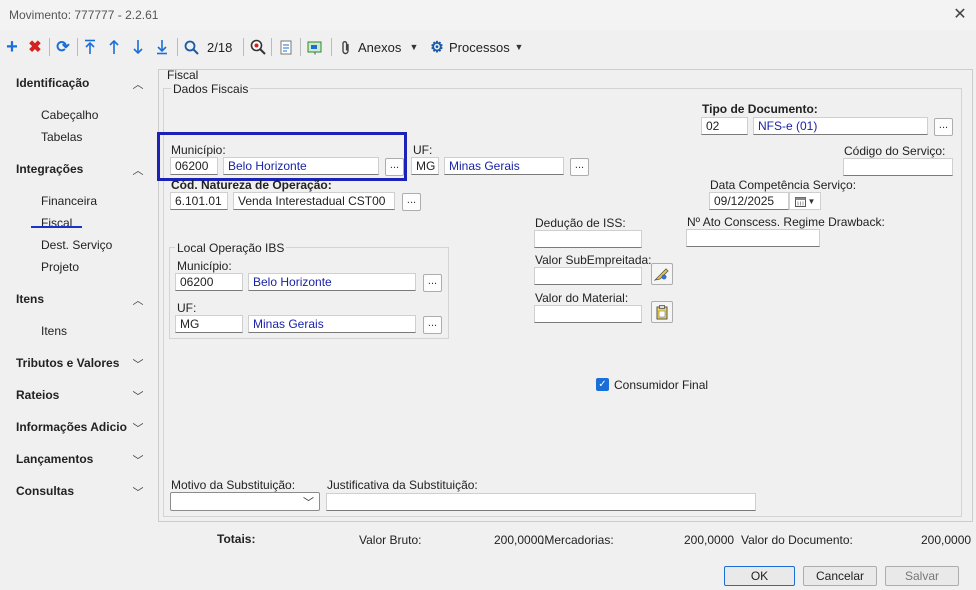 This screenshot has height=590, width=976. Describe the element at coordinates (199, 201) in the screenshot. I see `natureza-code-field: 6.101.01` at that location.